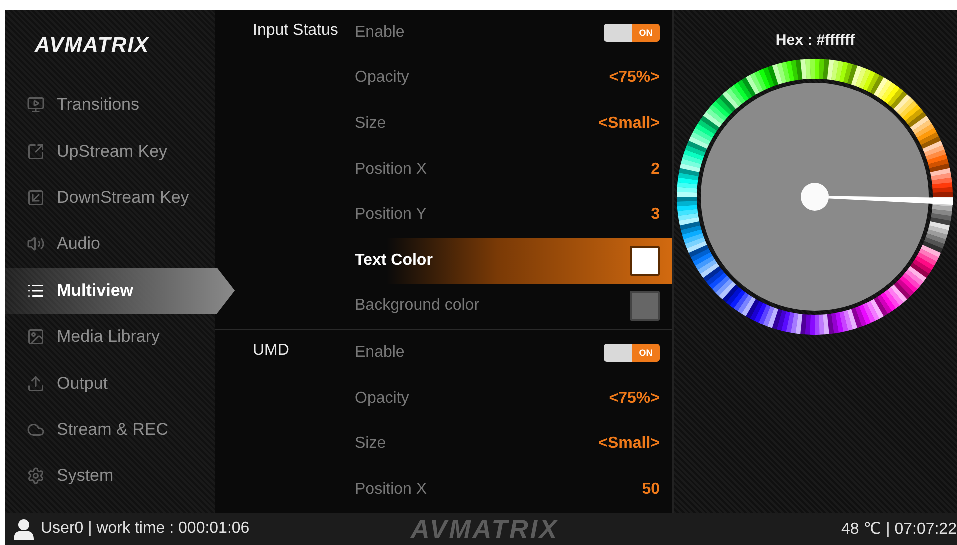 Image resolution: width=957 pixels, height=545 pixels. What do you see at coordinates (513, 261) in the screenshot?
I see `selected-row-highlight: Text Color` at bounding box center [513, 261].